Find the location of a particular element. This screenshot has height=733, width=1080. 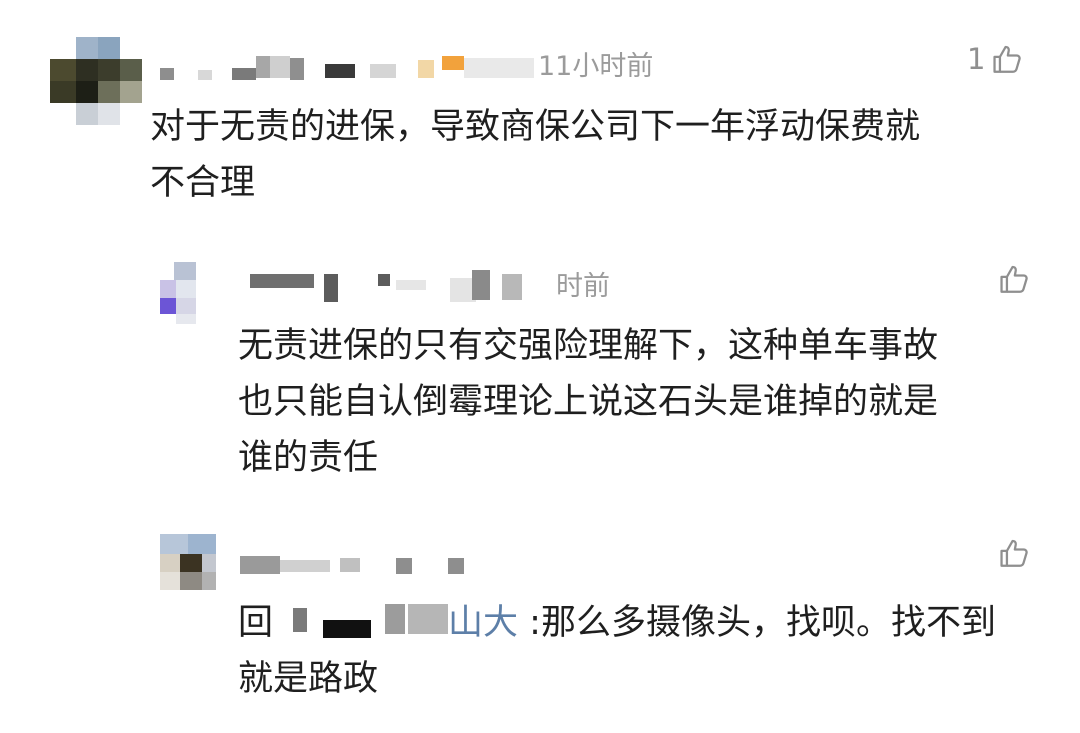

comment-text-line: 不合理 is located at coordinates (203, 183).